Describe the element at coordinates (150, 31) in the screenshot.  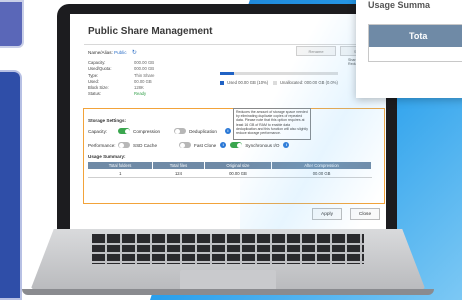
I see `page-title: Public Share Management` at that location.